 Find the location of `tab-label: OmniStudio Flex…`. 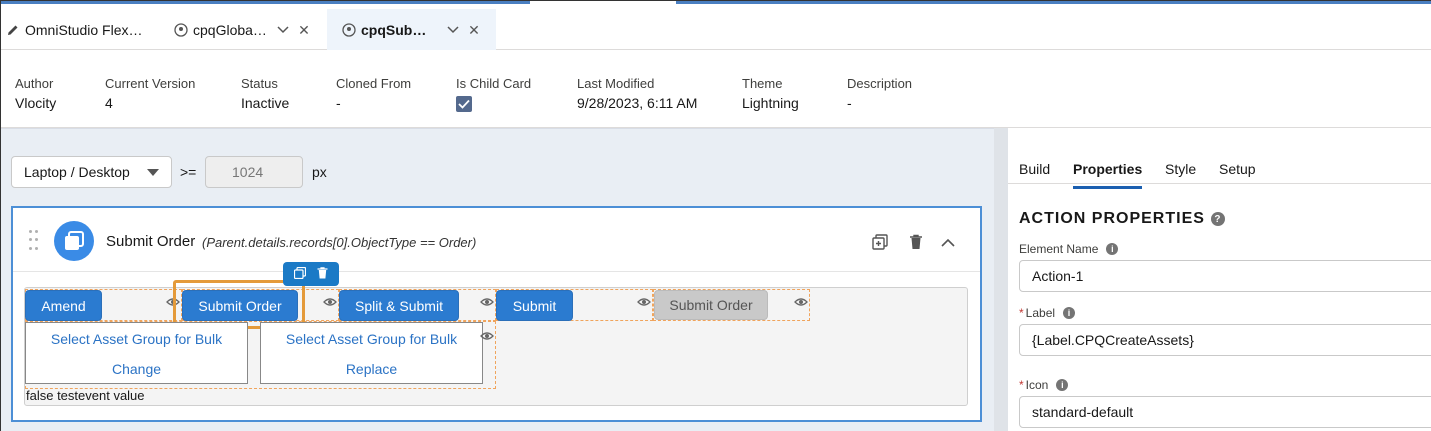

tab-label: OmniStudio Flex… is located at coordinates (84, 29).